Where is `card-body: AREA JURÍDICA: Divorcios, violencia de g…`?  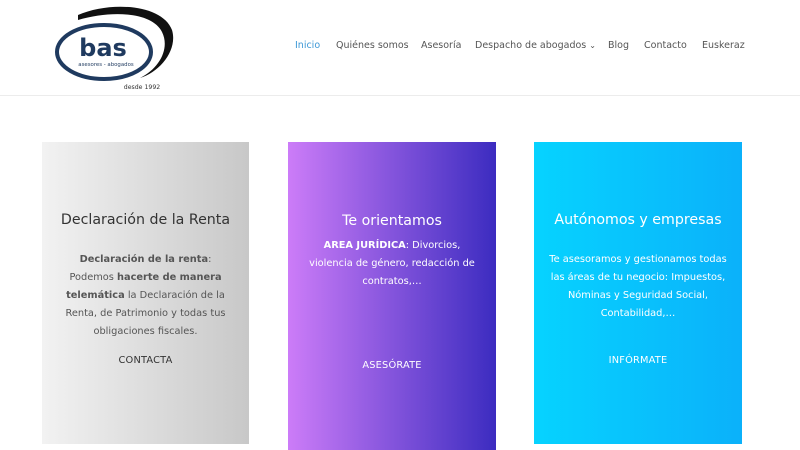
card-body: AREA JURÍDICA: Divorcios, violencia de g… is located at coordinates (392, 264).